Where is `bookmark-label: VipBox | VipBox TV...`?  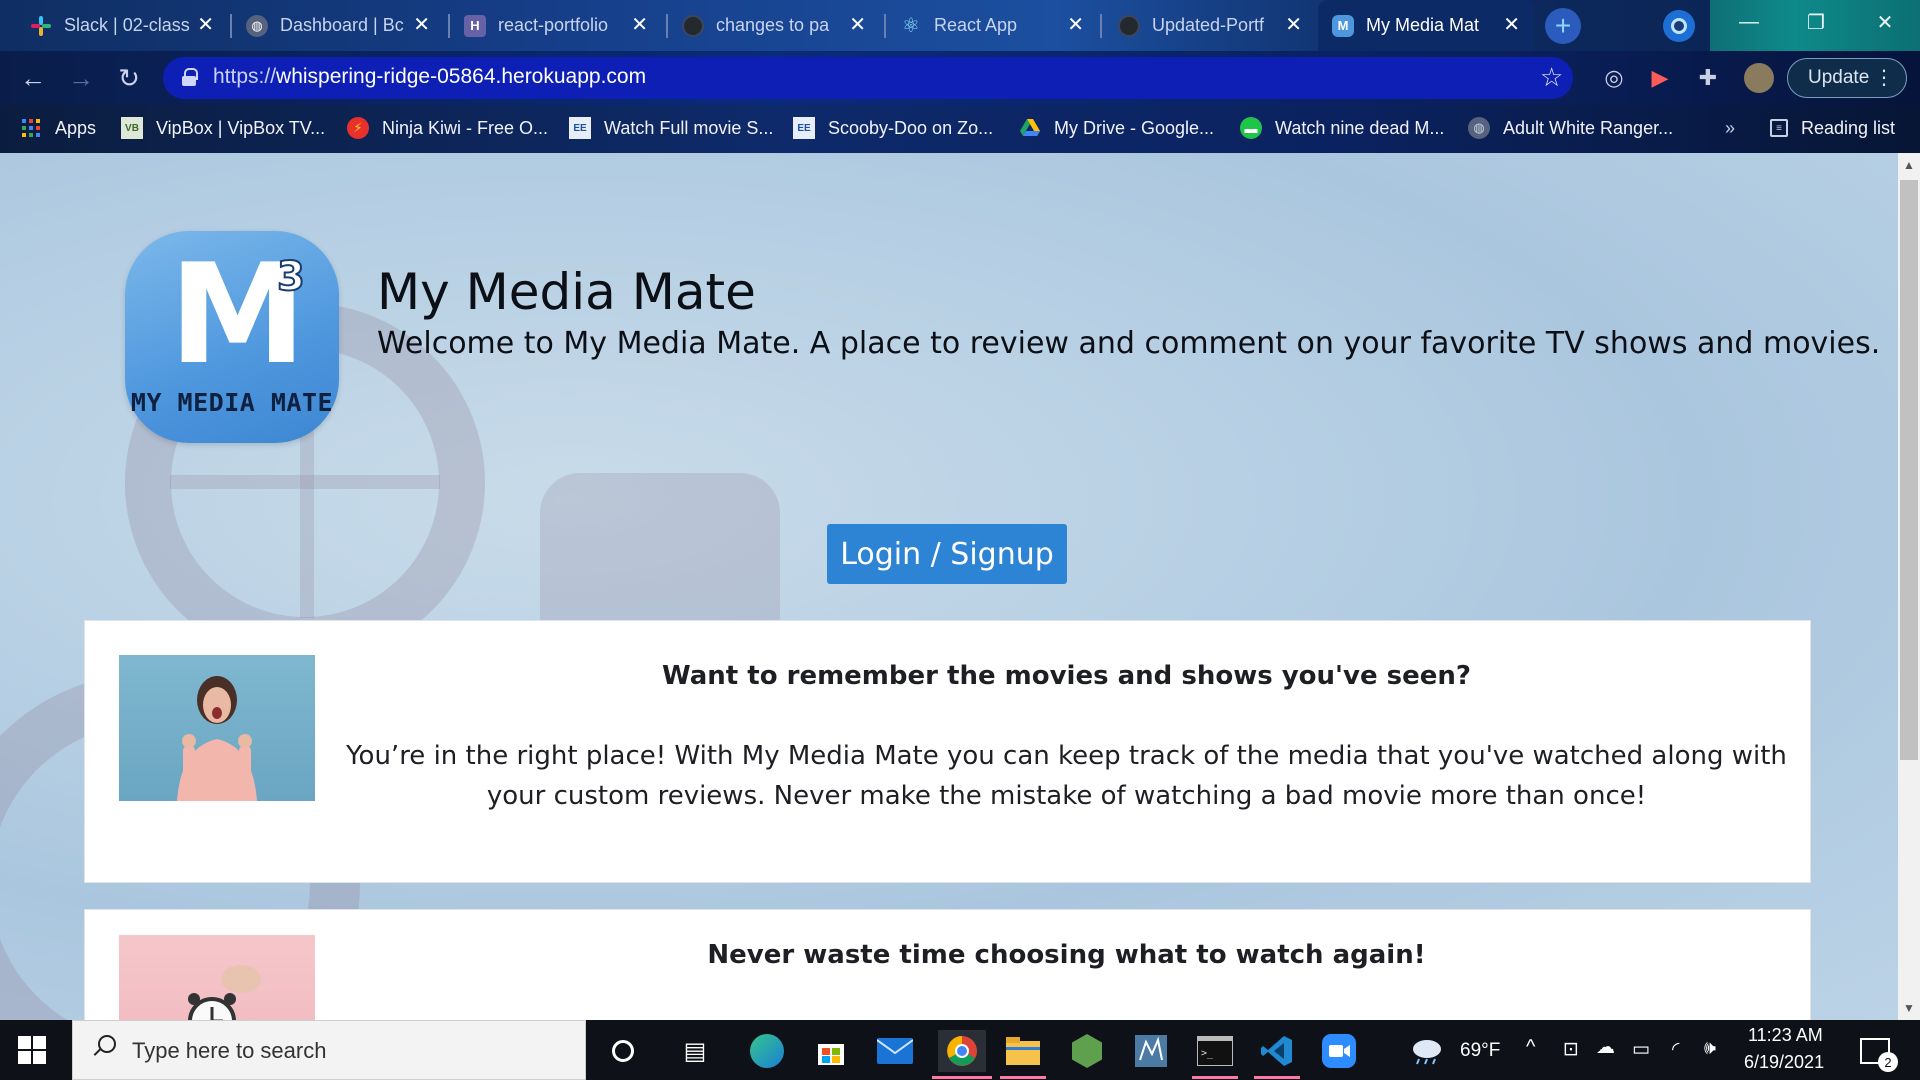
bookmark-label: VipBox | VipBox TV... is located at coordinates (241, 127).